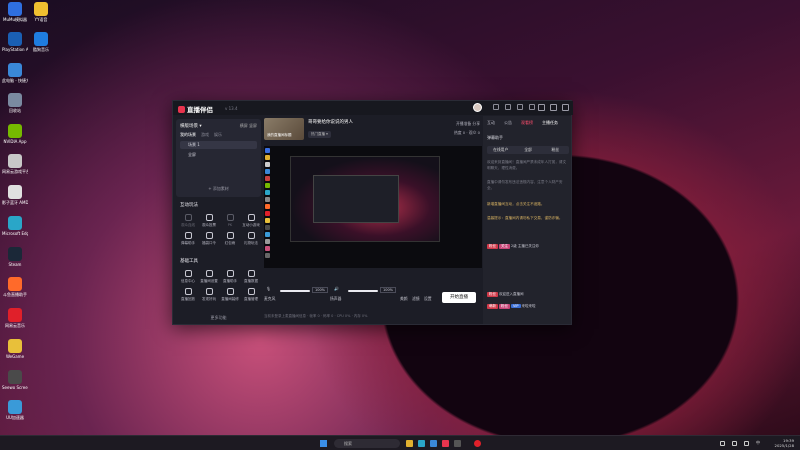 The height and width of the screenshot is (450, 800). I want to click on room-cover: 我的直播间标题, so click(284, 129).